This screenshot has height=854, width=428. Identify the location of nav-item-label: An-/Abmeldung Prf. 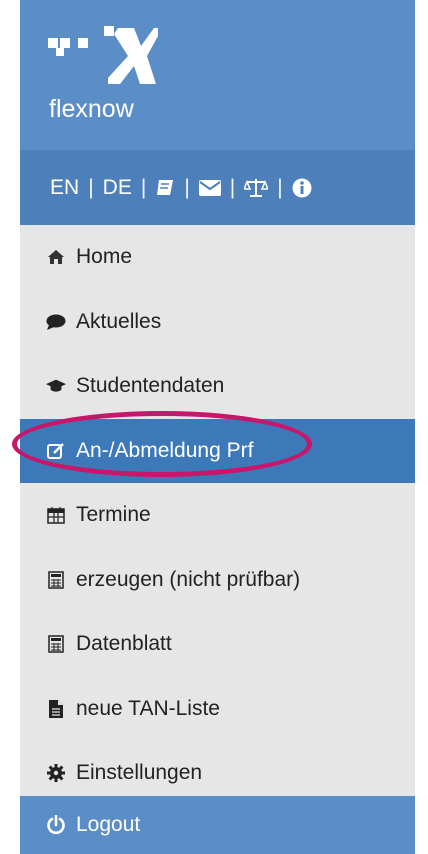
(165, 450).